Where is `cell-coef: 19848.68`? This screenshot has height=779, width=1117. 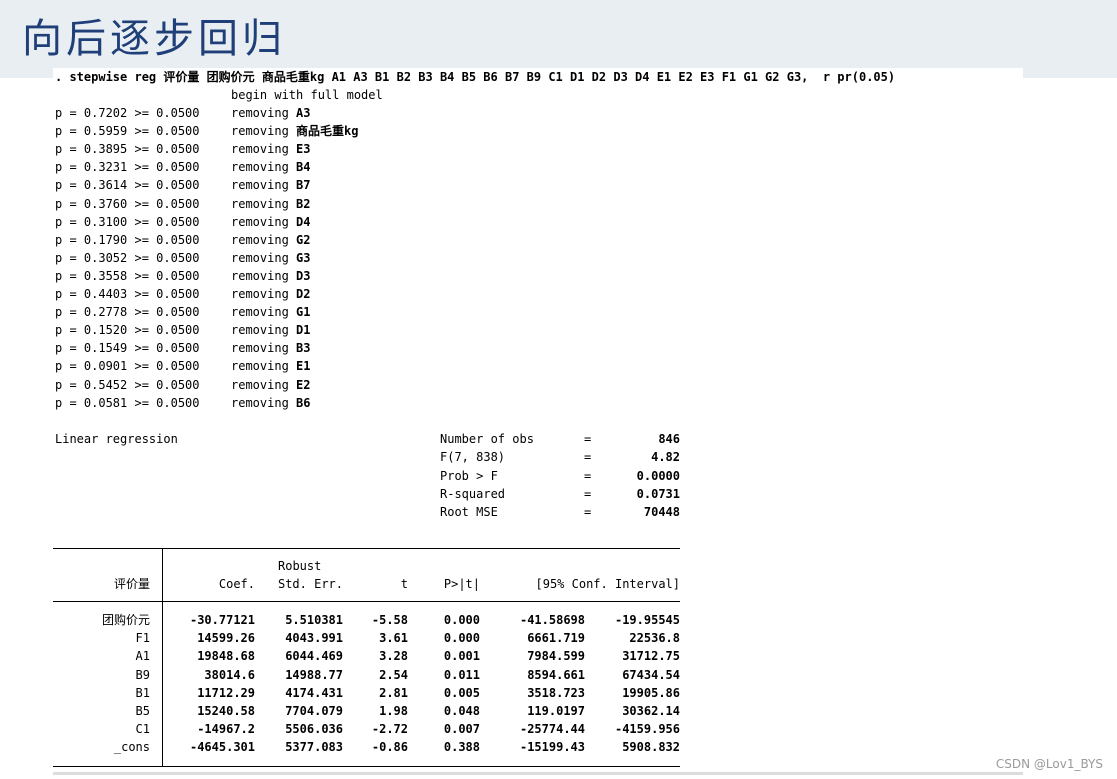
cell-coef: 19848.68 is located at coordinates (226, 656).